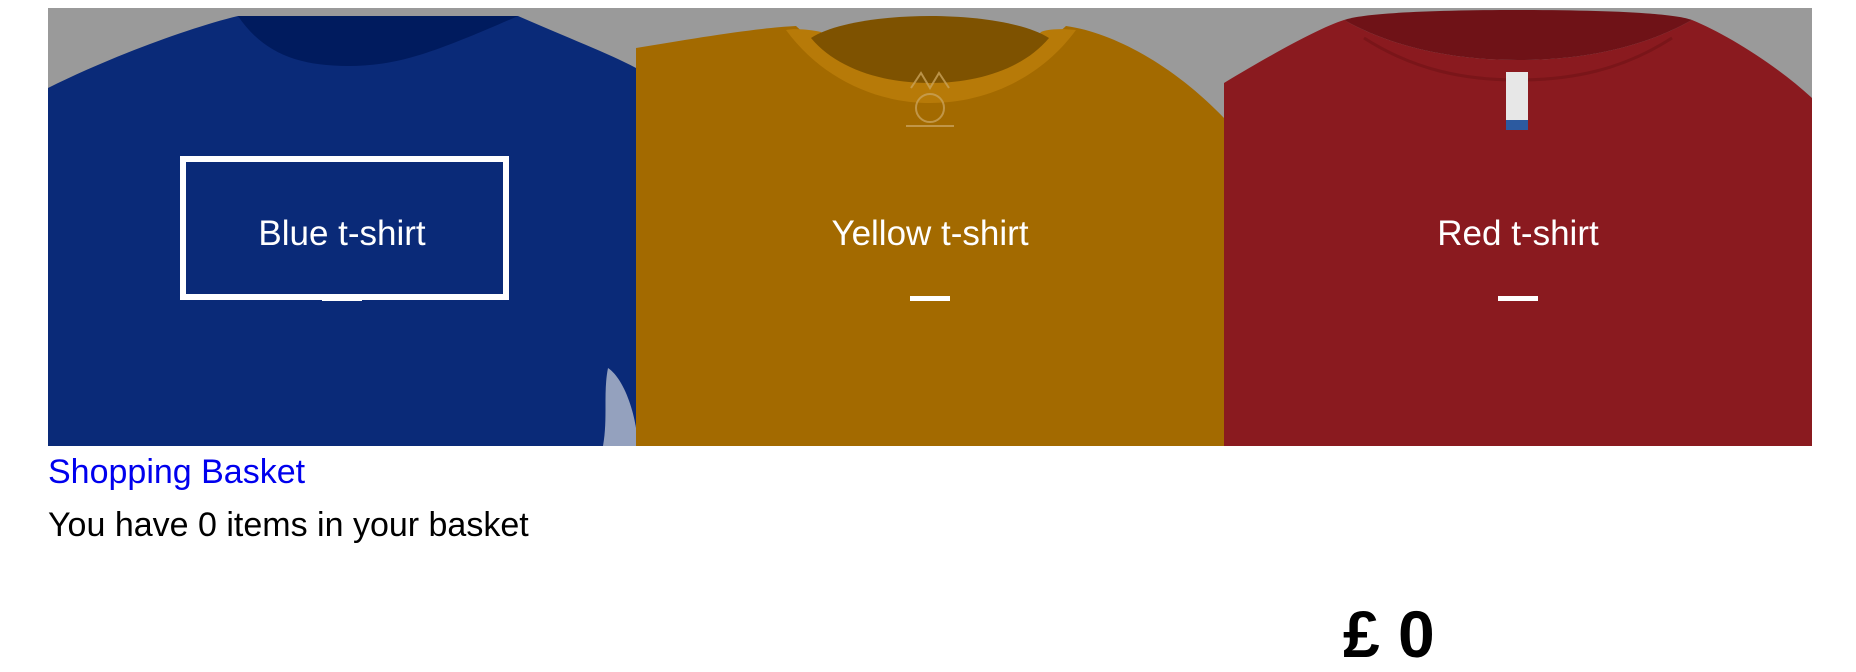 The image size is (1856, 672). What do you see at coordinates (288, 525) in the screenshot?
I see `basket-status-text: You have 0 items in your basket` at bounding box center [288, 525].